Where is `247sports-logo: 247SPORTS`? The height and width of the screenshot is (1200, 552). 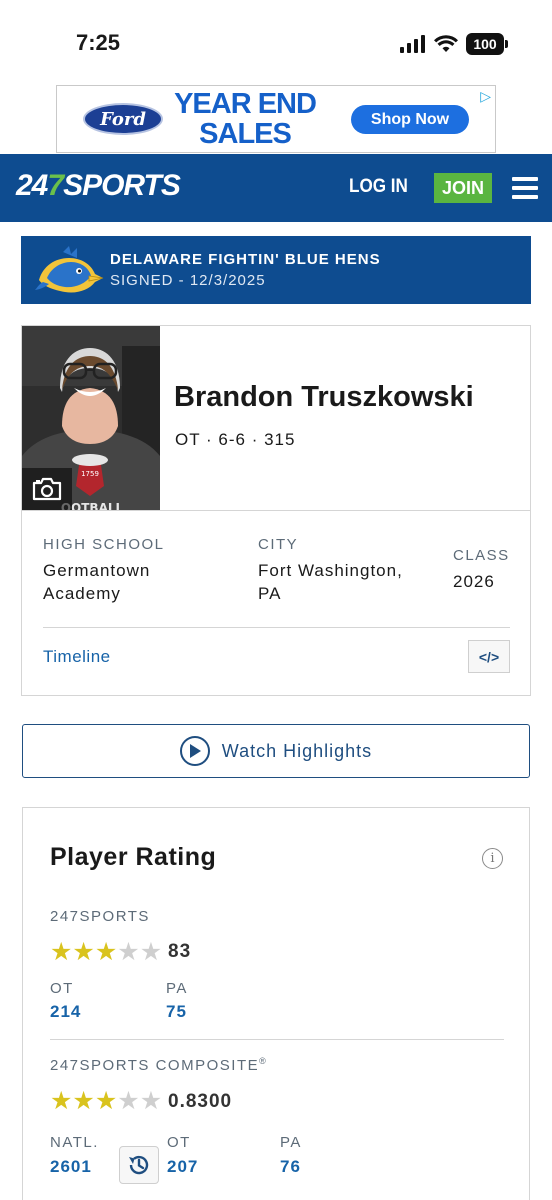
247sports-logo: 247SPORTS is located at coordinates (98, 186).